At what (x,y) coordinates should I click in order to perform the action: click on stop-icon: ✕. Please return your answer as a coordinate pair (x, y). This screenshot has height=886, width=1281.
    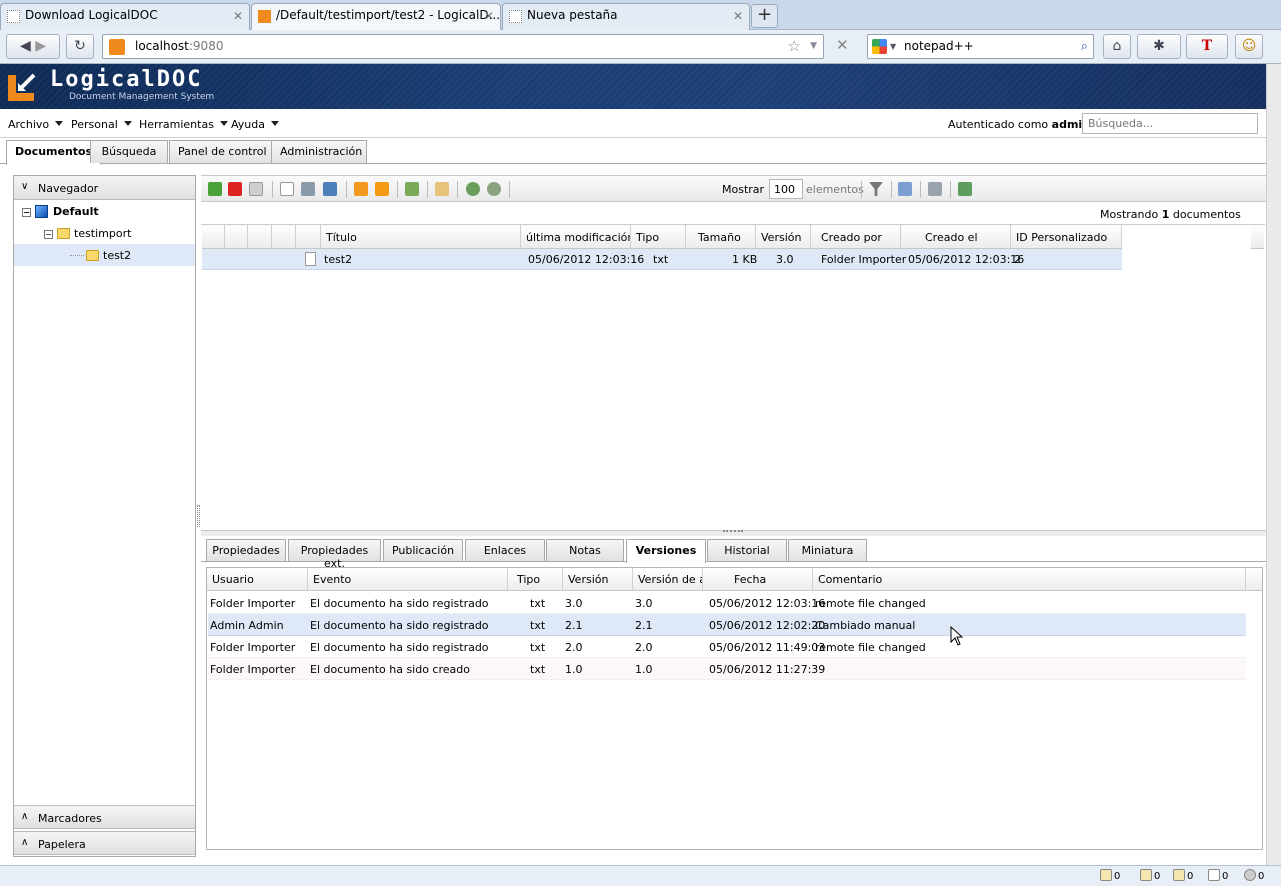
    Looking at the image, I should click on (842, 45).